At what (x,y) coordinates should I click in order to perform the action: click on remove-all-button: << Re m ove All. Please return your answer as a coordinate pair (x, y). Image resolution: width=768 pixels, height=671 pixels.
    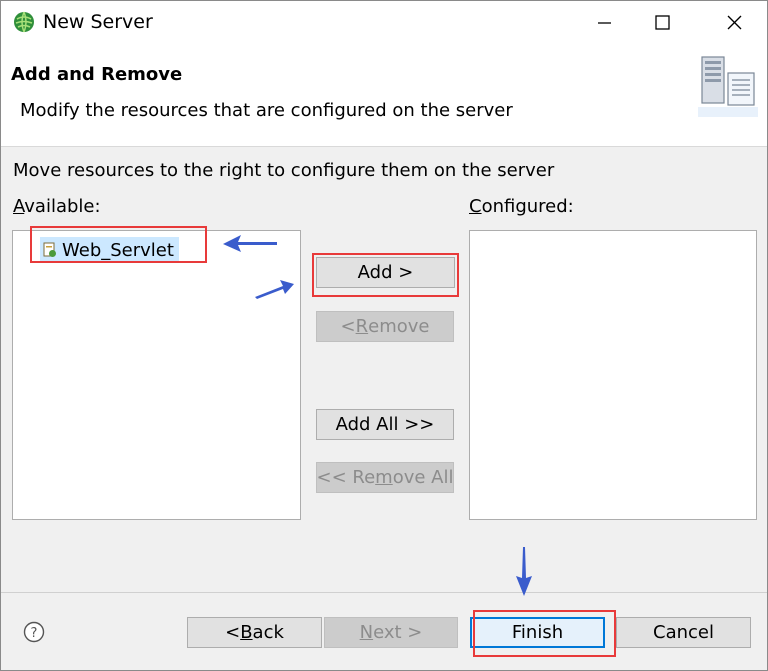
    Looking at the image, I should click on (385, 477).